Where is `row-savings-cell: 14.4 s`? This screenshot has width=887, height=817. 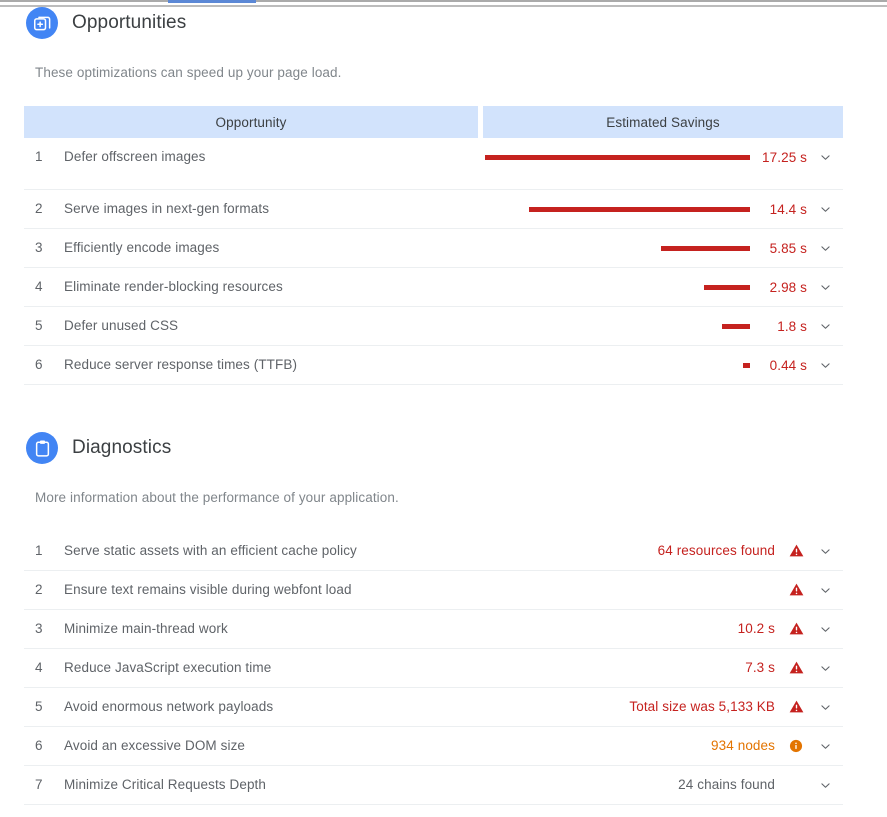 row-savings-cell: 14.4 s is located at coordinates (663, 209).